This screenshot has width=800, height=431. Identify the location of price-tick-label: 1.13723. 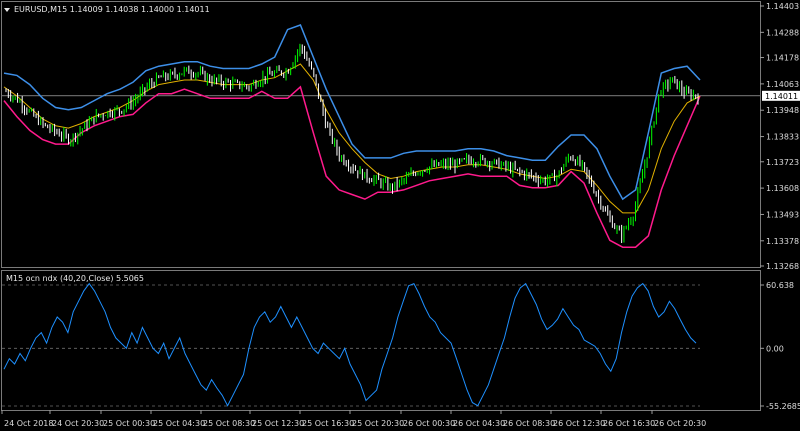
(782, 162).